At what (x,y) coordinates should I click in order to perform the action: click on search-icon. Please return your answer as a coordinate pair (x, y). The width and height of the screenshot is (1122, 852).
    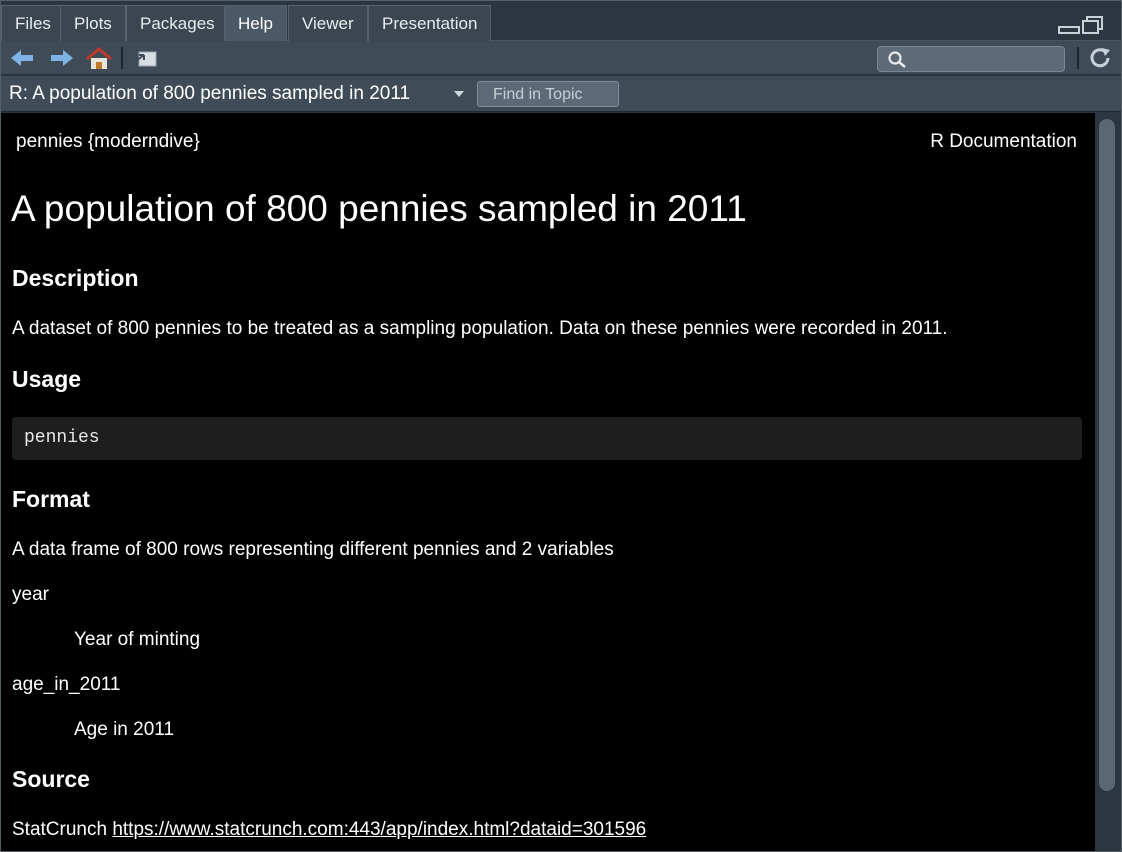
    Looking at the image, I should click on (897, 59).